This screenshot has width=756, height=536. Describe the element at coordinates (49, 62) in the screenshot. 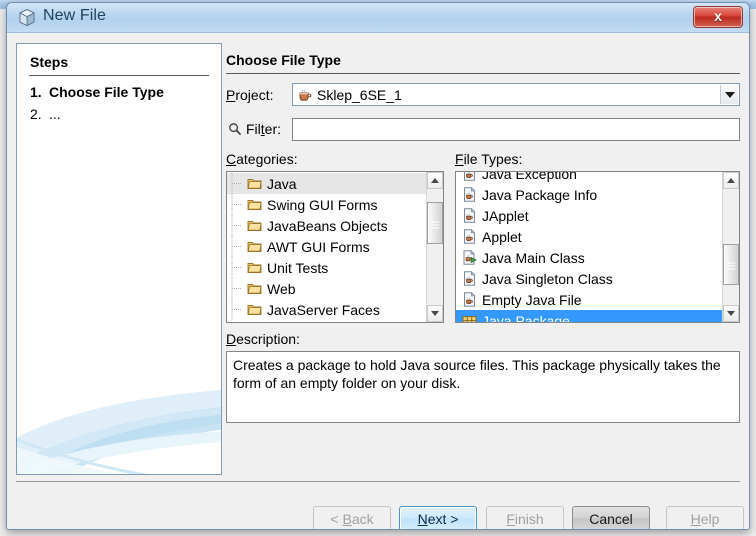

I see `steps-heading: Steps` at that location.